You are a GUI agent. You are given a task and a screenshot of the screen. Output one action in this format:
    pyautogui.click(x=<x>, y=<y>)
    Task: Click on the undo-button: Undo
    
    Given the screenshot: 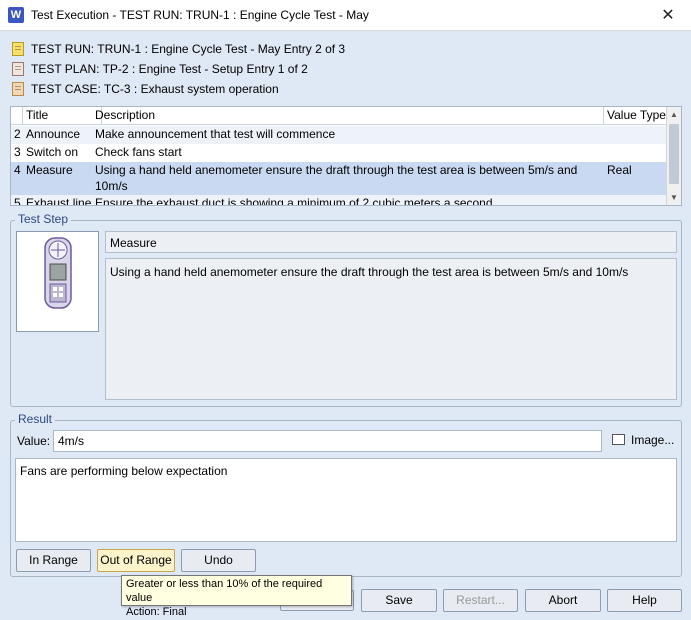 What is the action you would take?
    pyautogui.click(x=218, y=560)
    